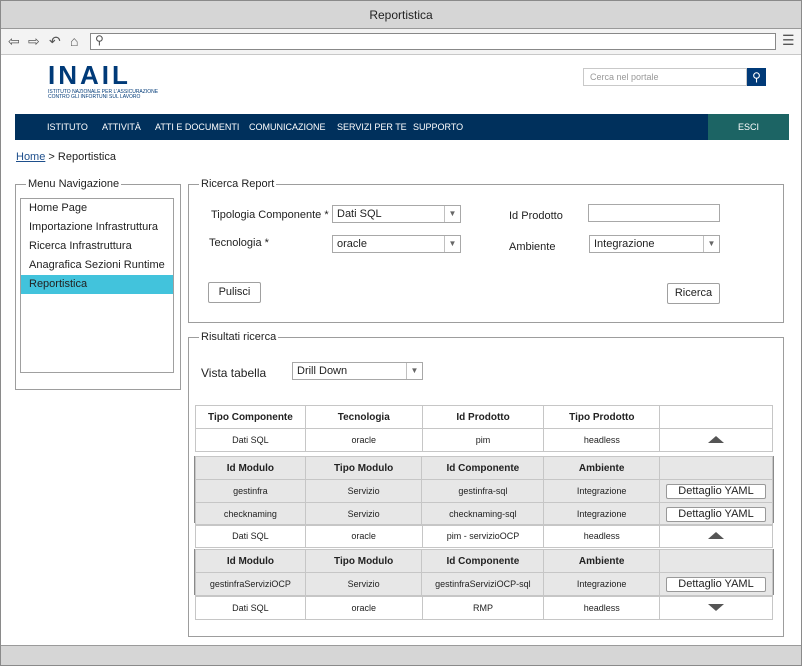 This screenshot has height=666, width=802. What do you see at coordinates (433, 41) in the screenshot?
I see `address-bar: ⚲` at bounding box center [433, 41].